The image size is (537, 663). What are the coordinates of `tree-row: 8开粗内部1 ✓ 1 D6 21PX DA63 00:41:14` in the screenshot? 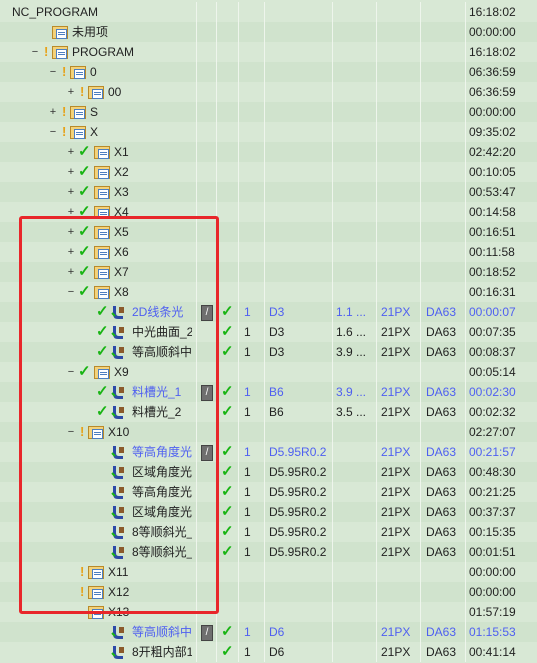 It's located at (268, 652).